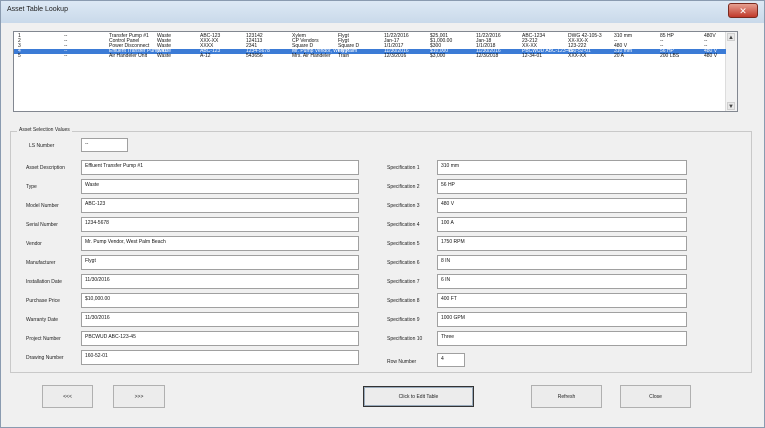 The height and width of the screenshot is (428, 765). Describe the element at coordinates (66, 56) in the screenshot. I see `list-cell: --` at that location.